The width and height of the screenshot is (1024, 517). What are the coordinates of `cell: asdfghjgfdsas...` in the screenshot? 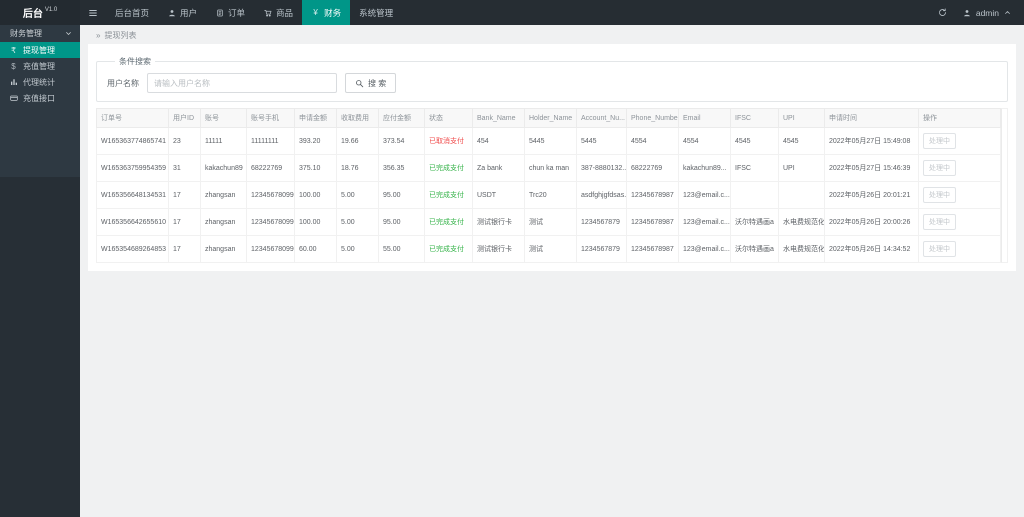 It's located at (601, 195).